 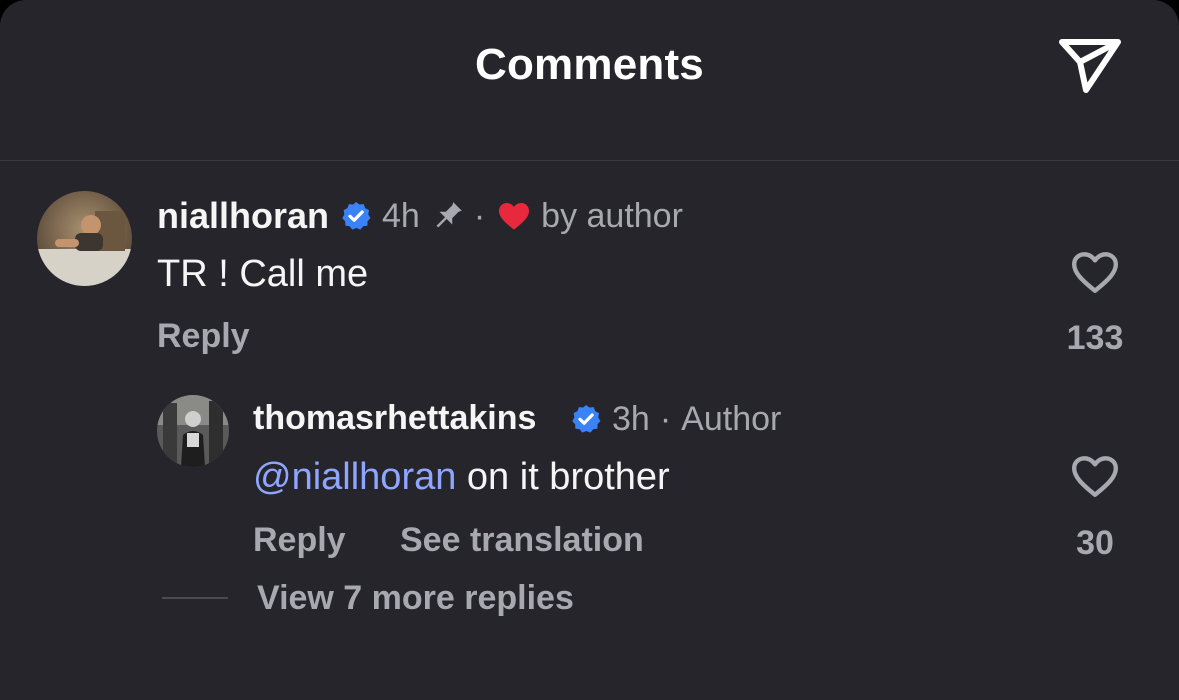 What do you see at coordinates (354, 477) in the screenshot?
I see `mention-link: @niallhoran` at bounding box center [354, 477].